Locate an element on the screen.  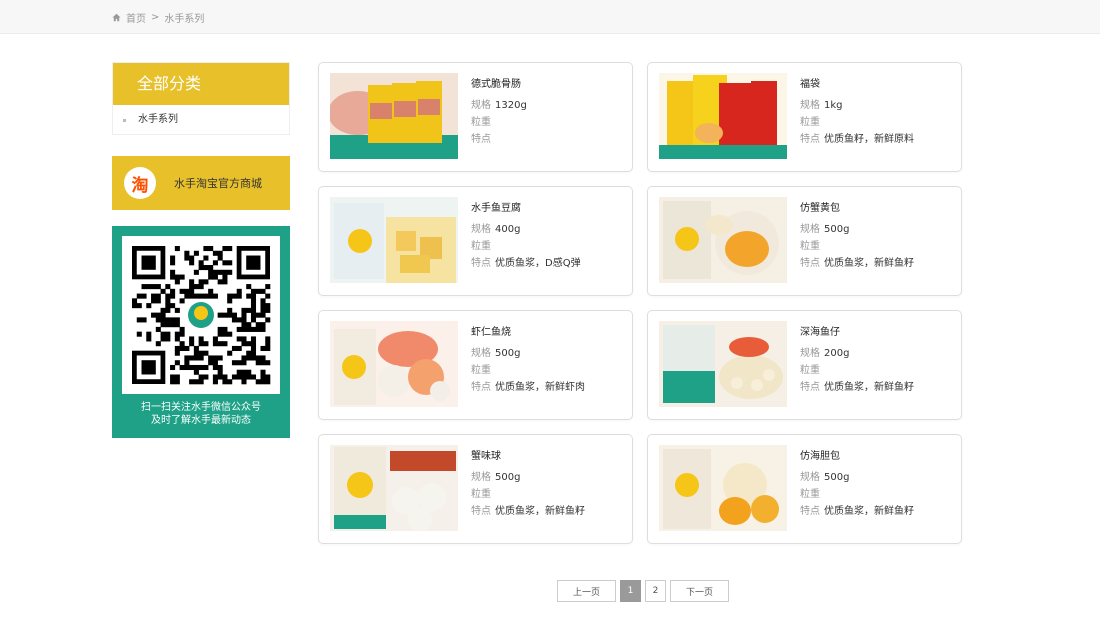
qr-code-image is located at coordinates (201, 315).